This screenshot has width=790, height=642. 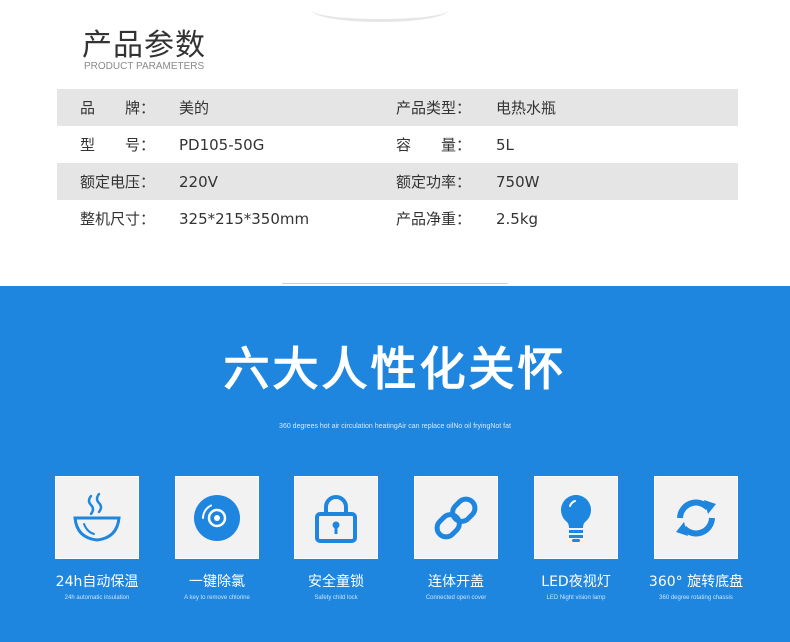 I want to click on feature-subtitle: A key to remove chlorine, so click(x=217, y=598).